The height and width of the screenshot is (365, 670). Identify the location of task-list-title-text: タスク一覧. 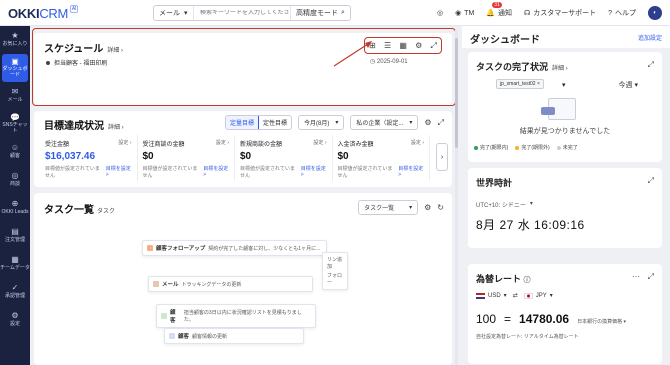
(69, 210).